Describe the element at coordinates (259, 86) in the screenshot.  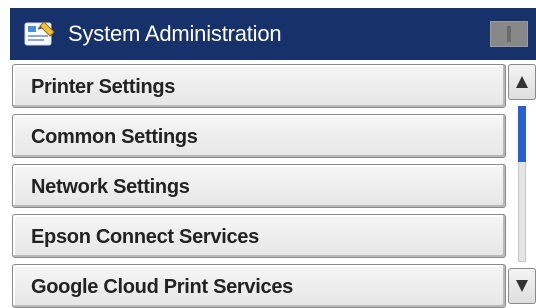
I see `menu-item-printer-settings: Printer Settings` at that location.